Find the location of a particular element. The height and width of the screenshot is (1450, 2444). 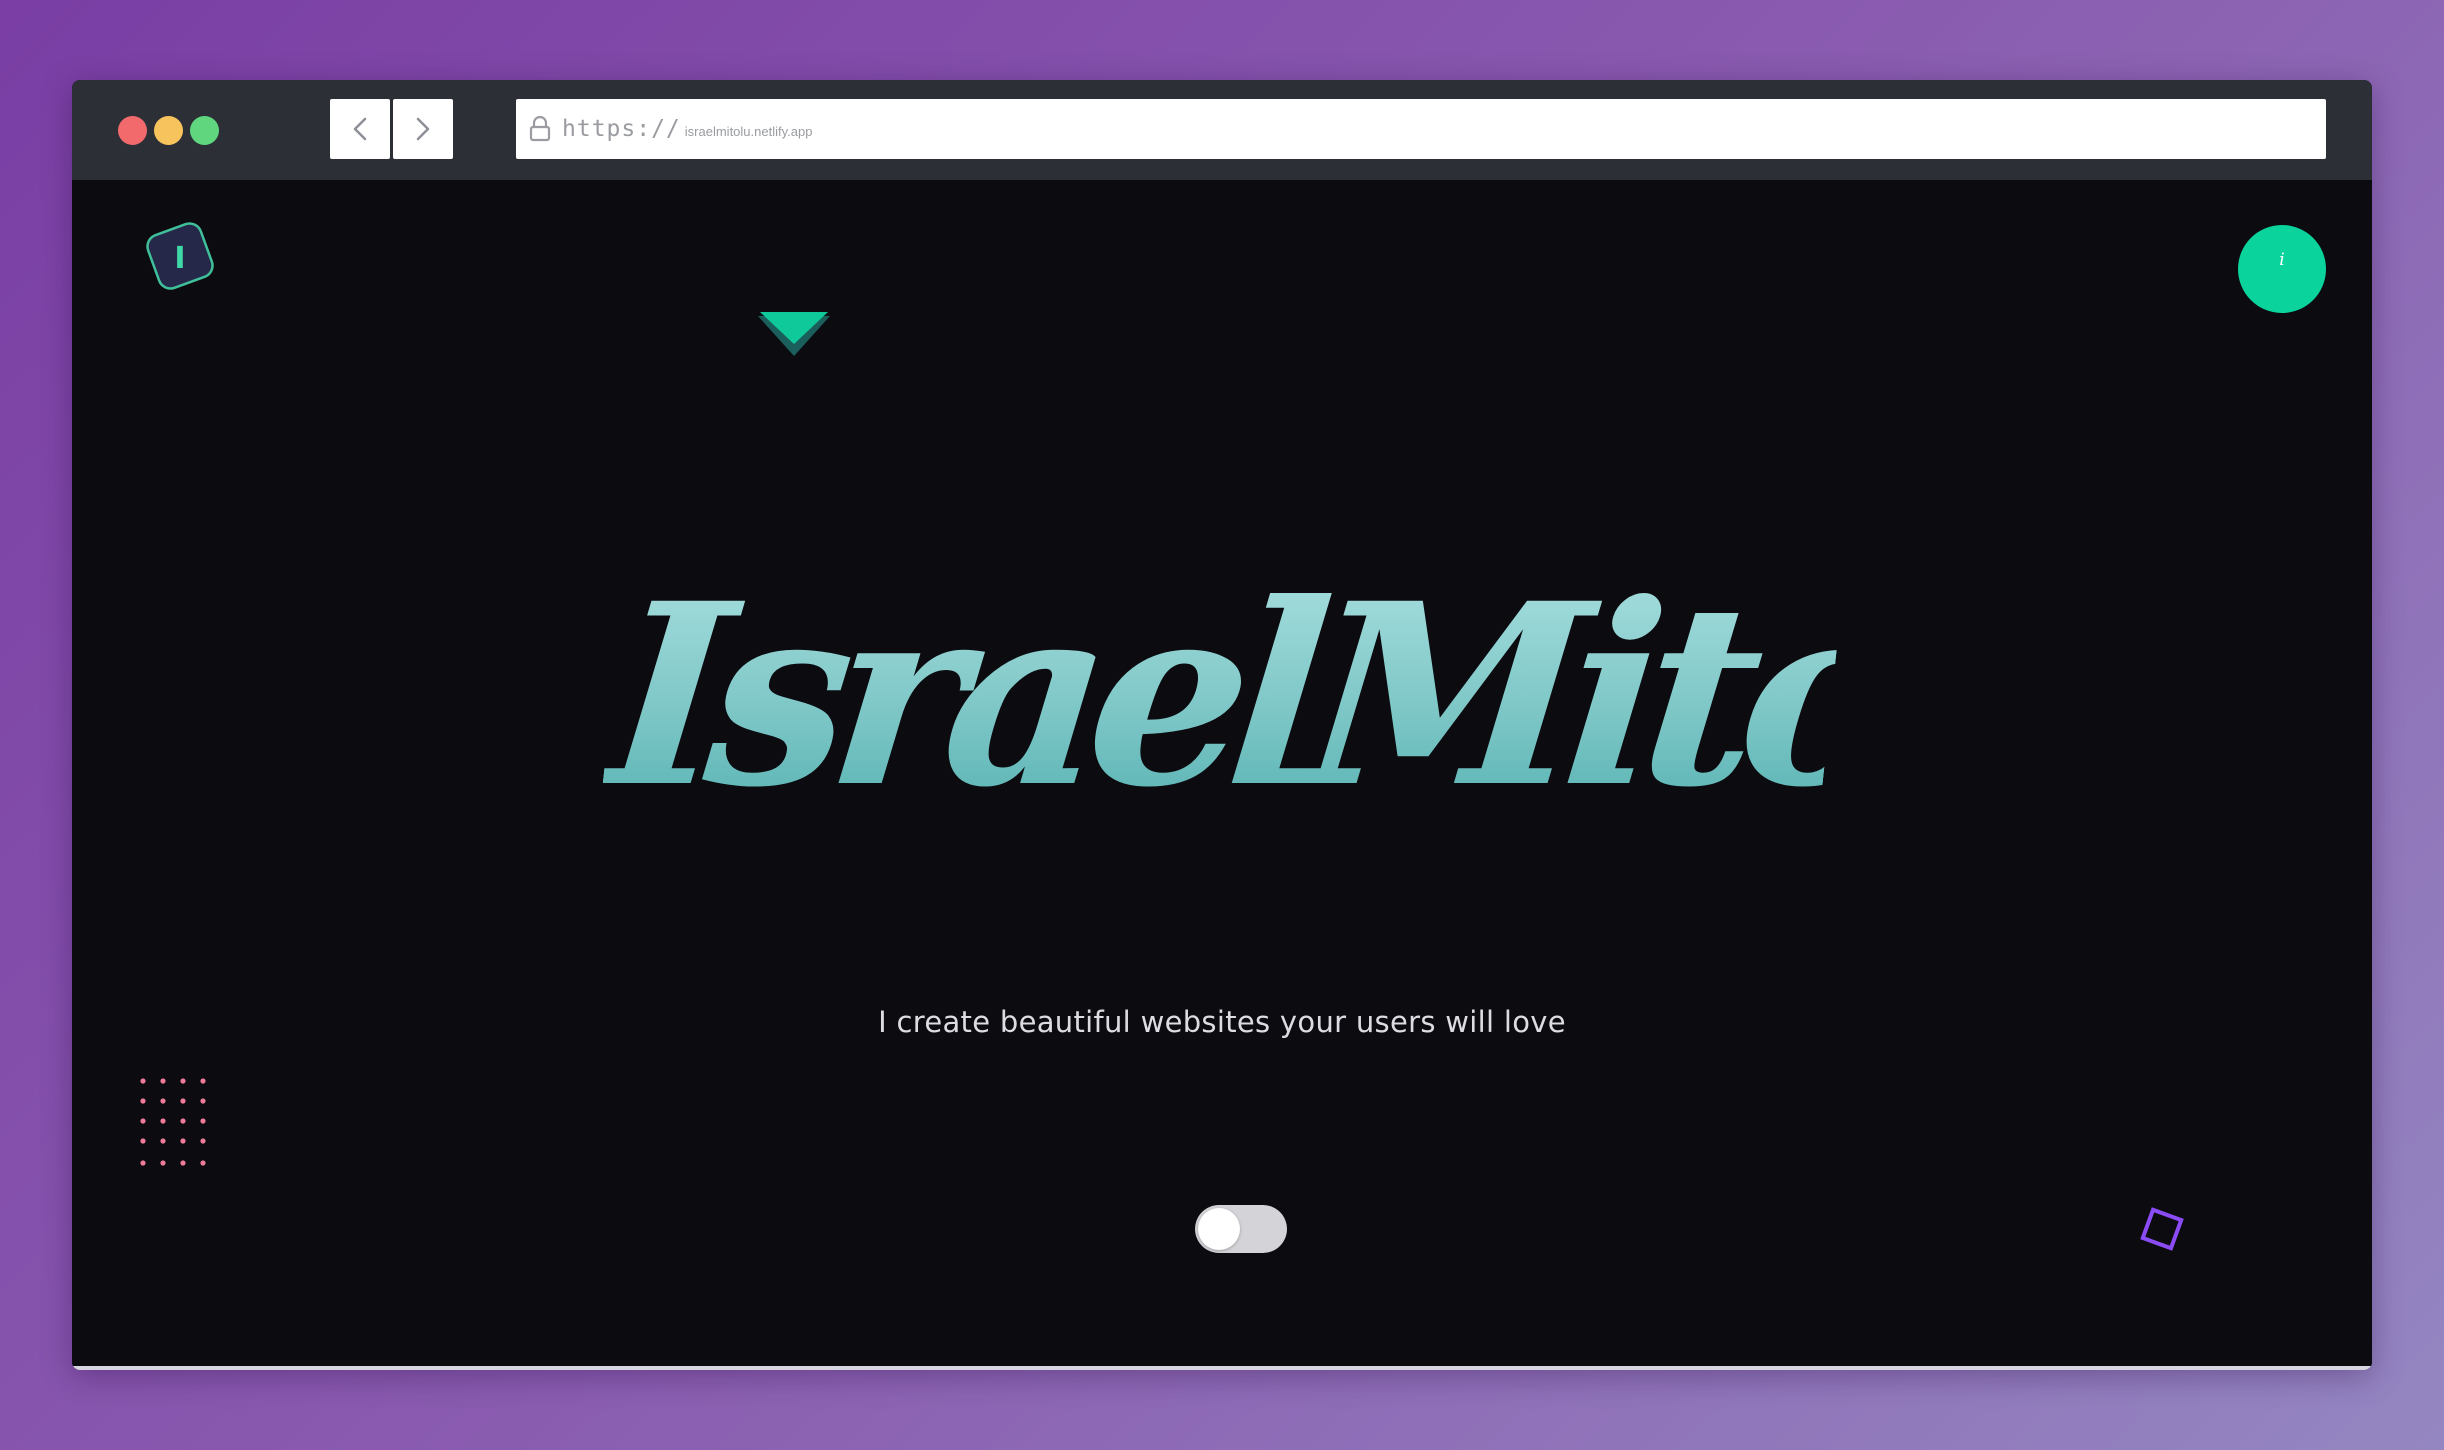

minimize-window-button is located at coordinates (168, 130).